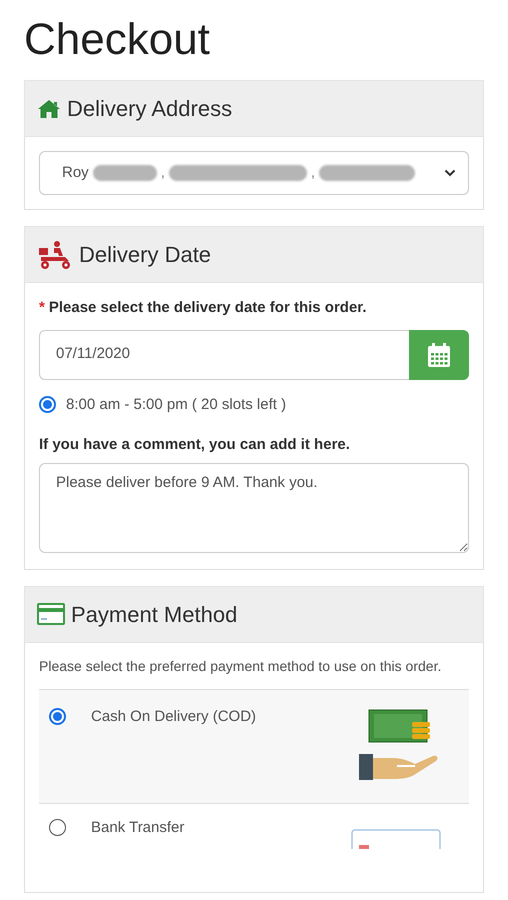 This screenshot has height=900, width=508. I want to click on section-title: Delivery Date, so click(145, 255).